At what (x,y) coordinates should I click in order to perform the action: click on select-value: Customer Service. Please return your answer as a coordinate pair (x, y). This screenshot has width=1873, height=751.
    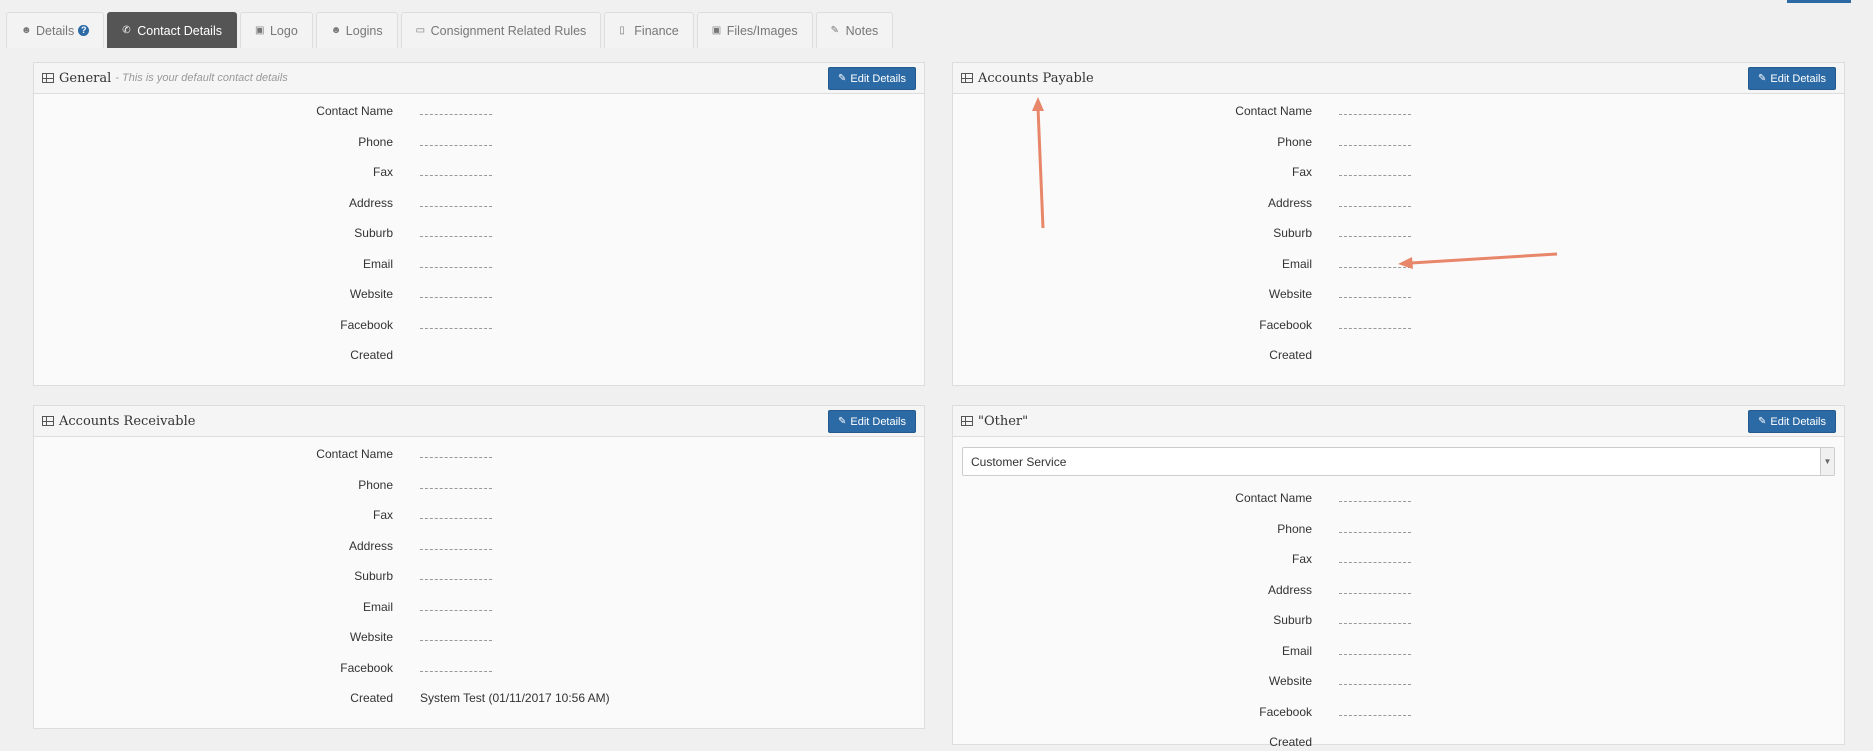
    Looking at the image, I should click on (1019, 461).